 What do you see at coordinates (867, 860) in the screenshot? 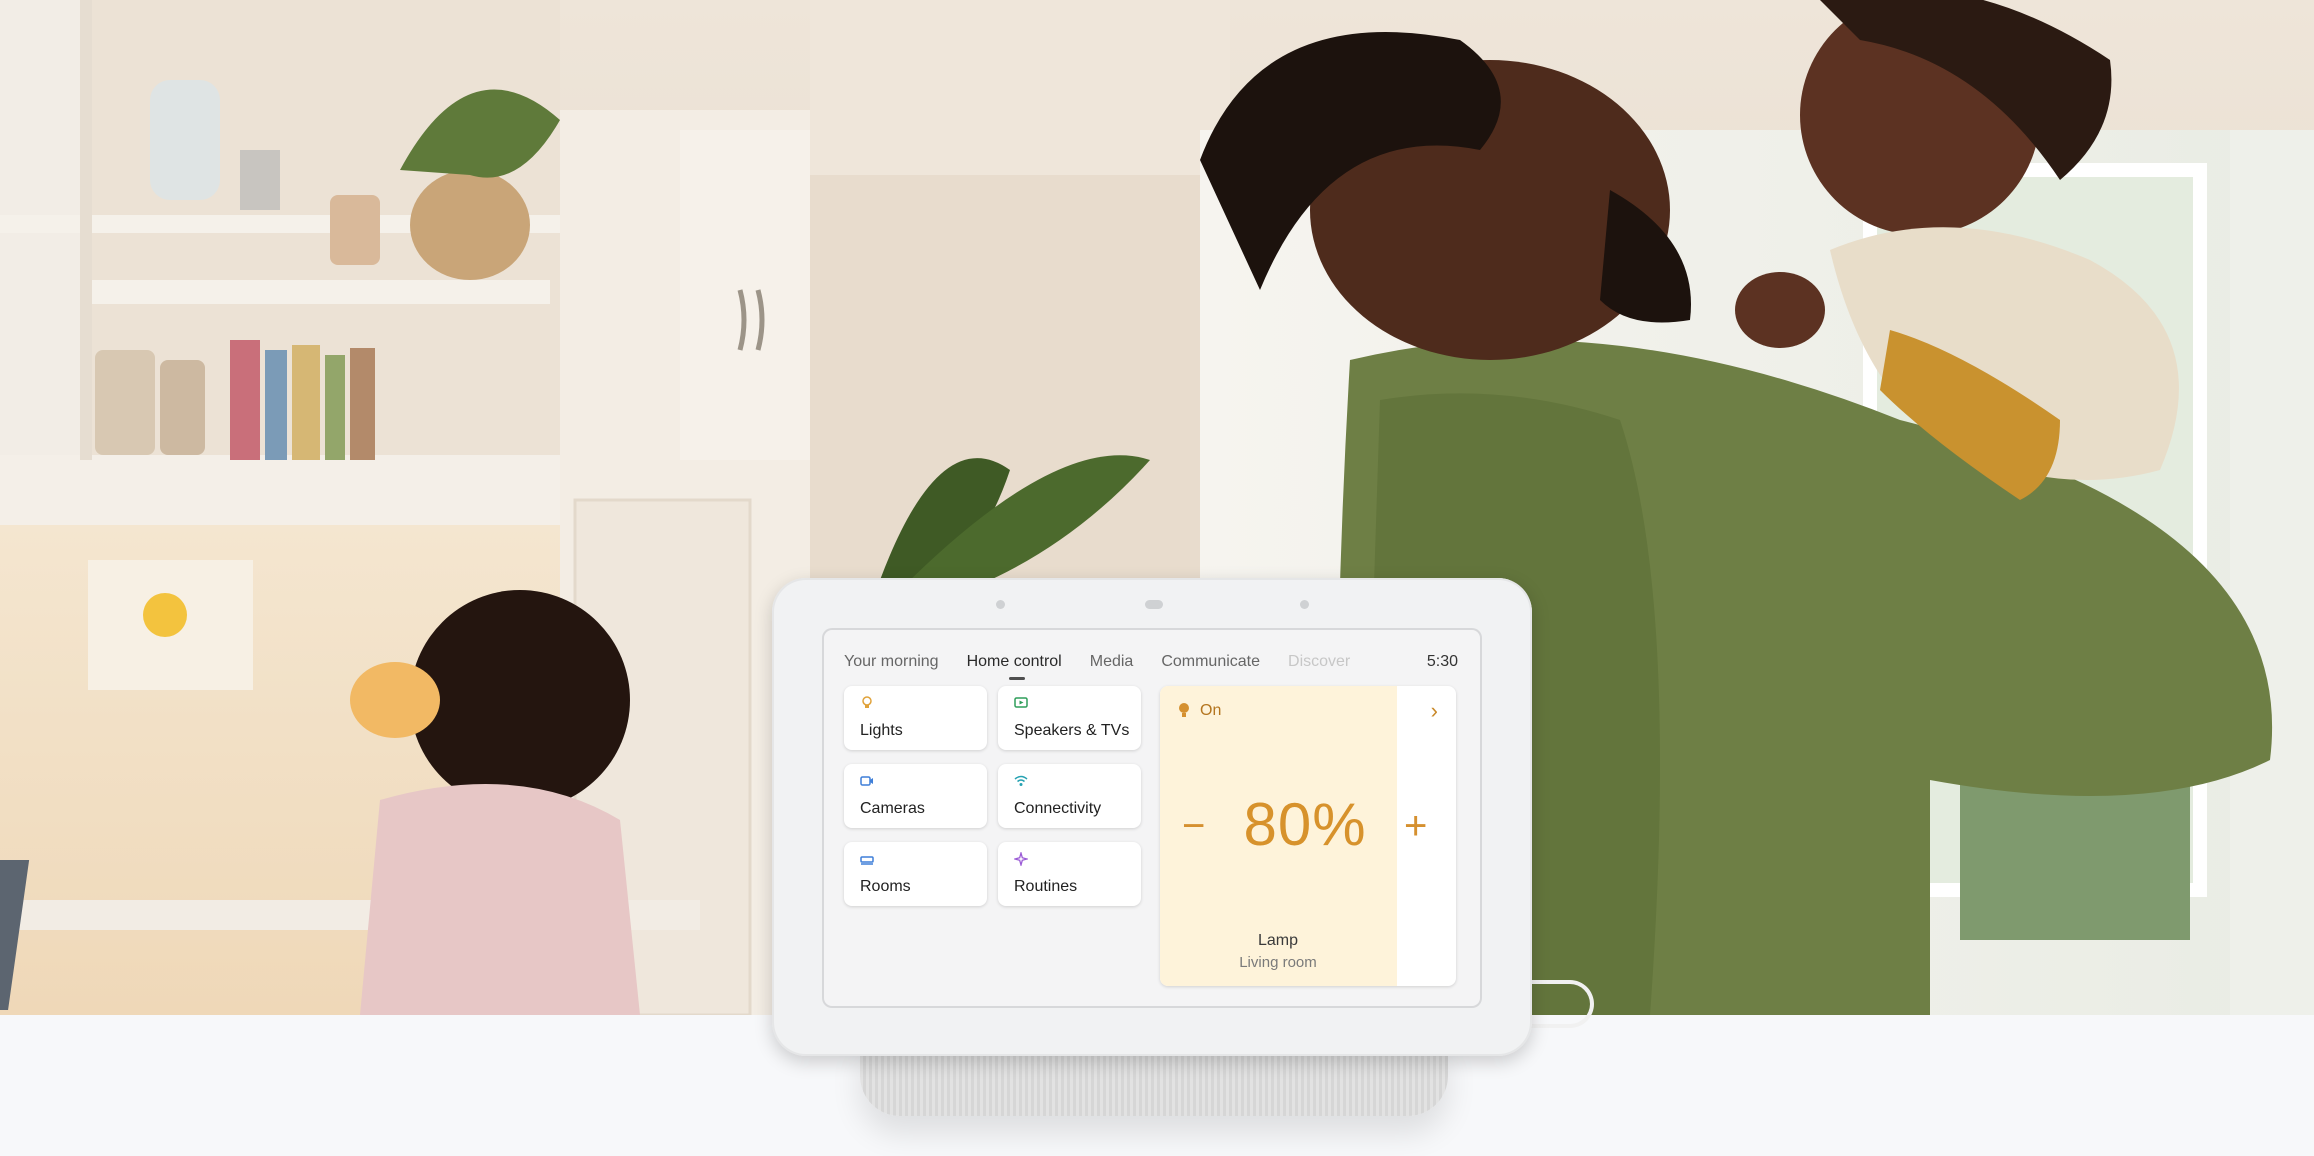
I see `bed-icon` at bounding box center [867, 860].